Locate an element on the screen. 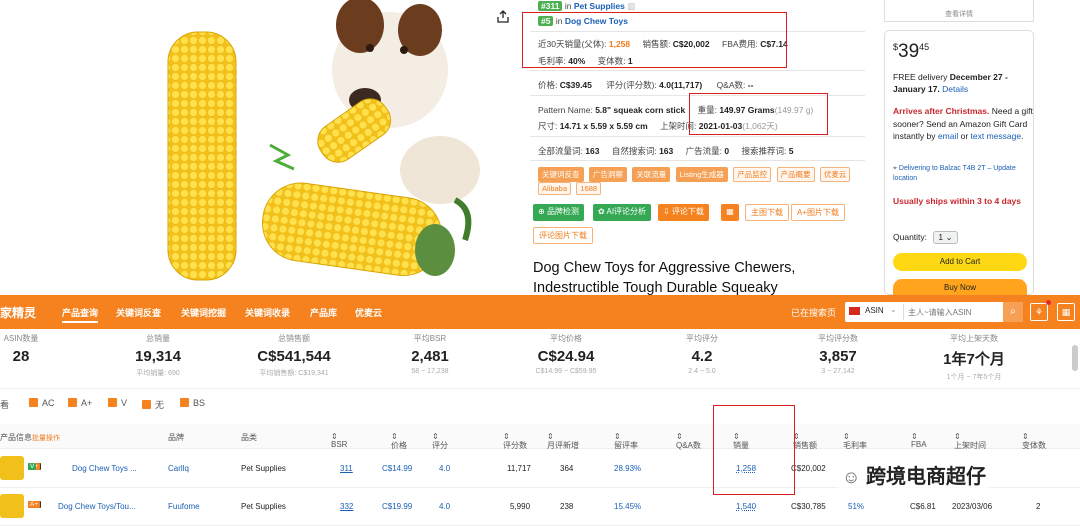  search-icon: ⌕ is located at coordinates (1013, 312).